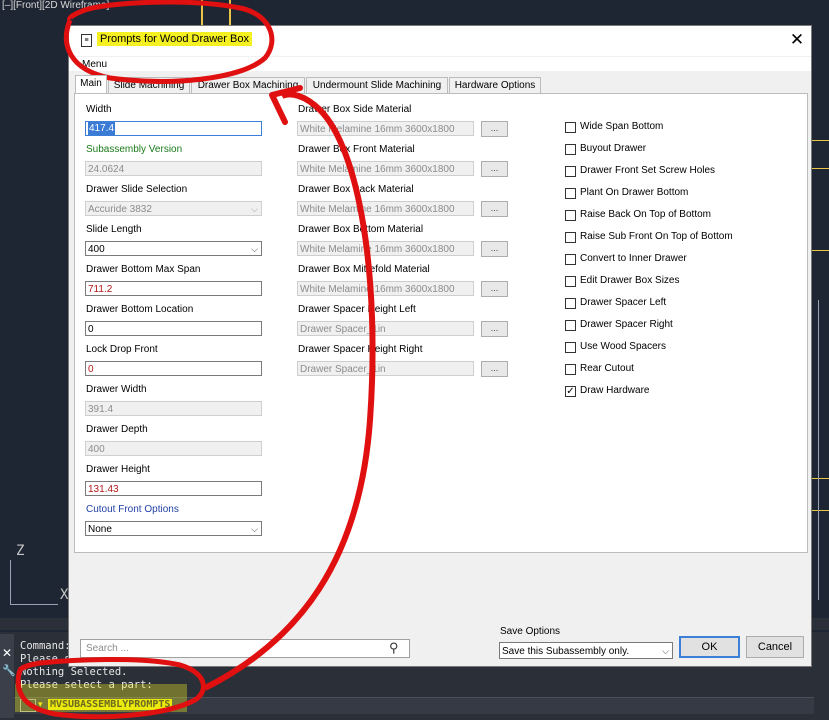 Image resolution: width=829 pixels, height=720 pixels. I want to click on annotation-circle-command, so click(110, 688).